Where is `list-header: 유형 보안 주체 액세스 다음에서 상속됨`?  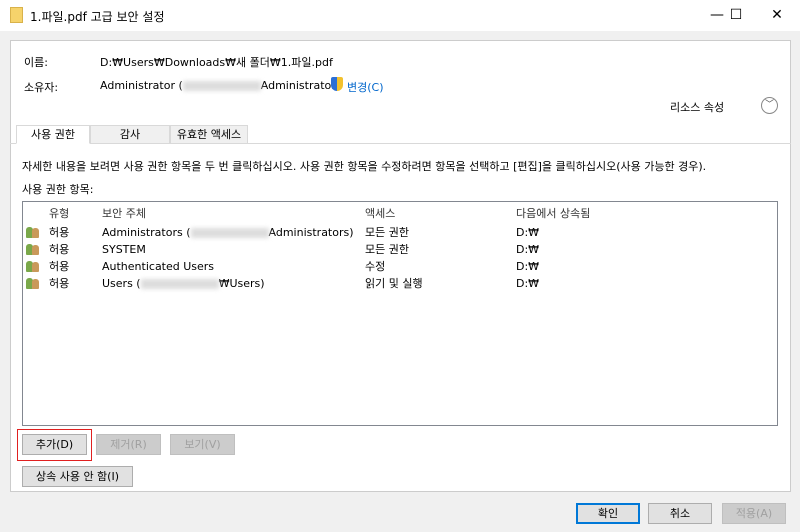 list-header: 유형 보안 주체 액세스 다음에서 상속됨 is located at coordinates (400, 213).